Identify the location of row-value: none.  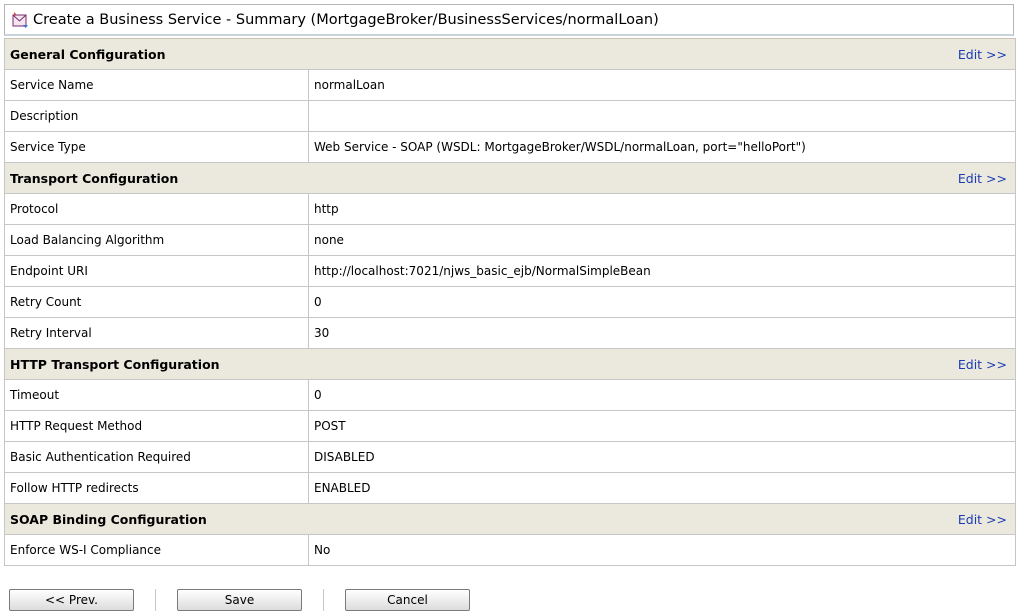
(662, 240).